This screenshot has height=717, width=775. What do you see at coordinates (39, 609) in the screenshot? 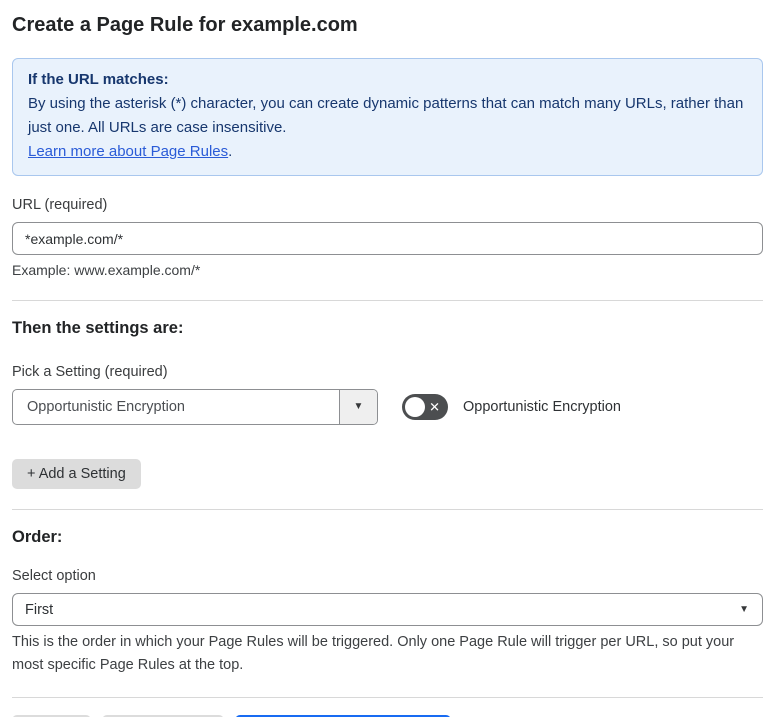
I see `order-select-value: First` at bounding box center [39, 609].